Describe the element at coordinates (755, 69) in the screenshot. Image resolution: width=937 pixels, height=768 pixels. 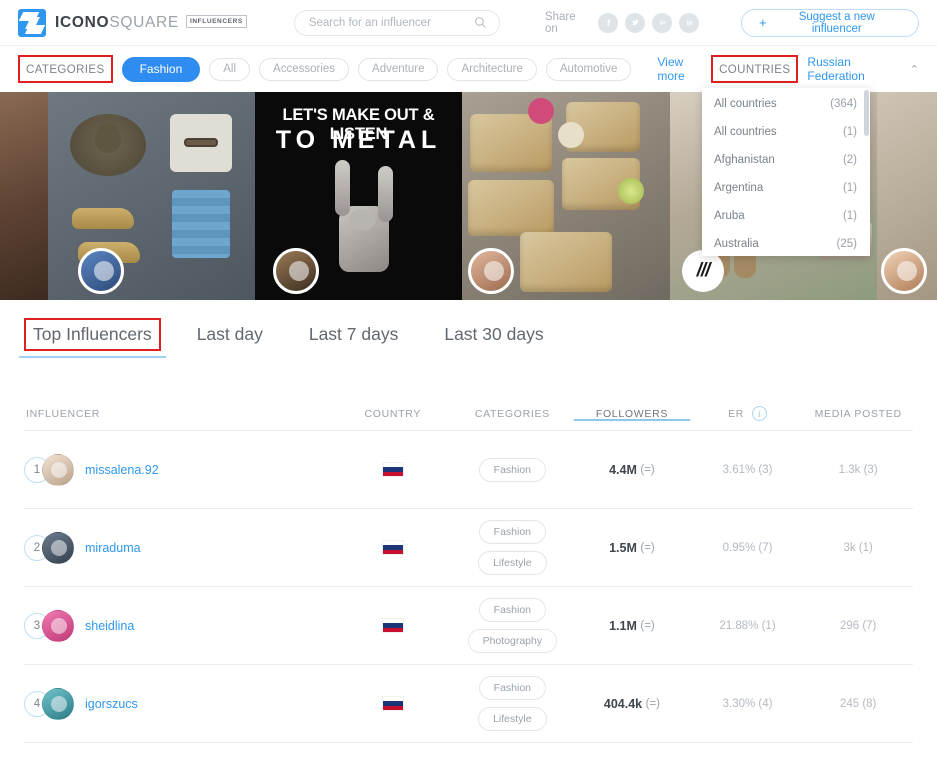
I see `countries-label-highlight: COUNTRIES` at that location.